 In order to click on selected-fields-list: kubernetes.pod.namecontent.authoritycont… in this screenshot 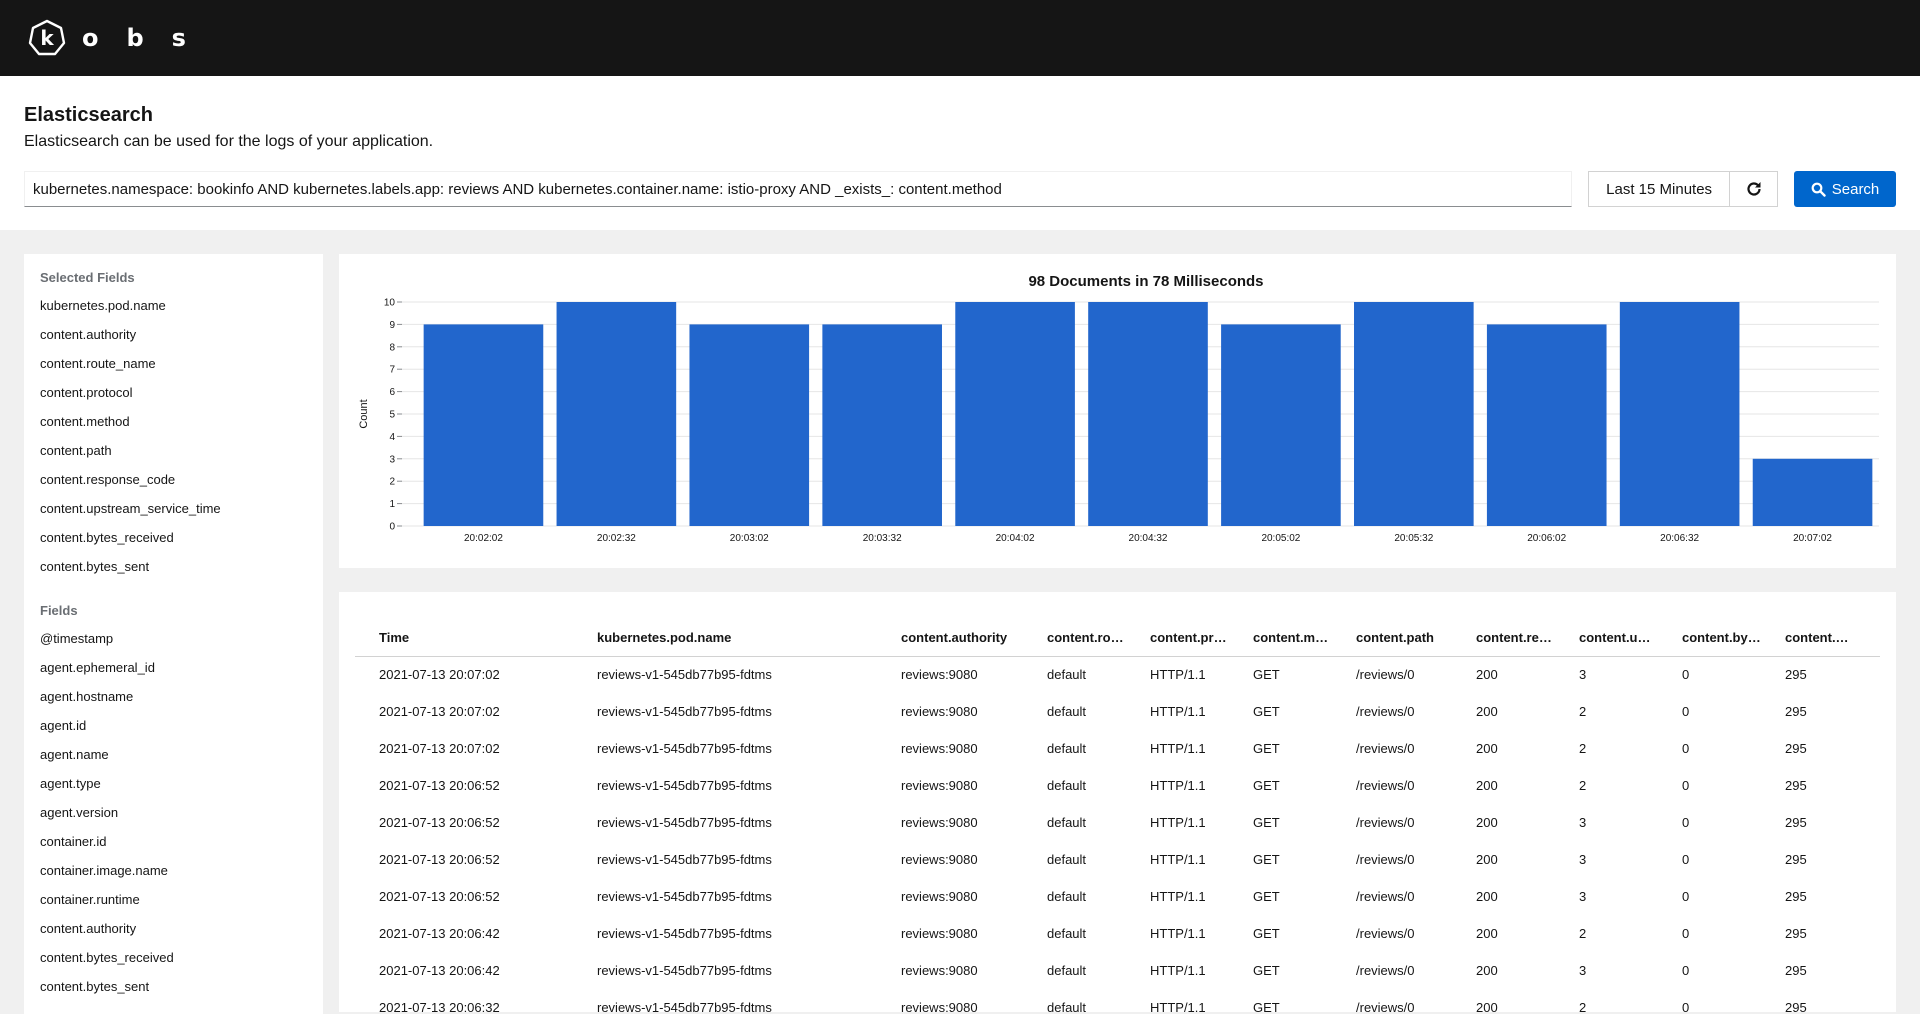, I will do `click(173, 436)`.